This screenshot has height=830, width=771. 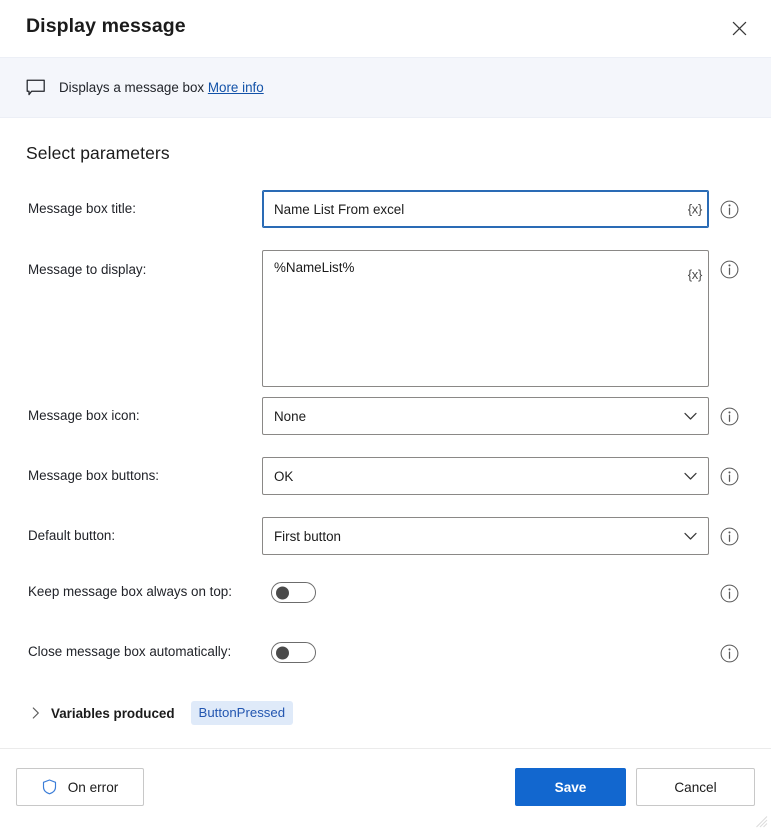 What do you see at coordinates (485, 416) in the screenshot?
I see `message-box-icon-select: None` at bounding box center [485, 416].